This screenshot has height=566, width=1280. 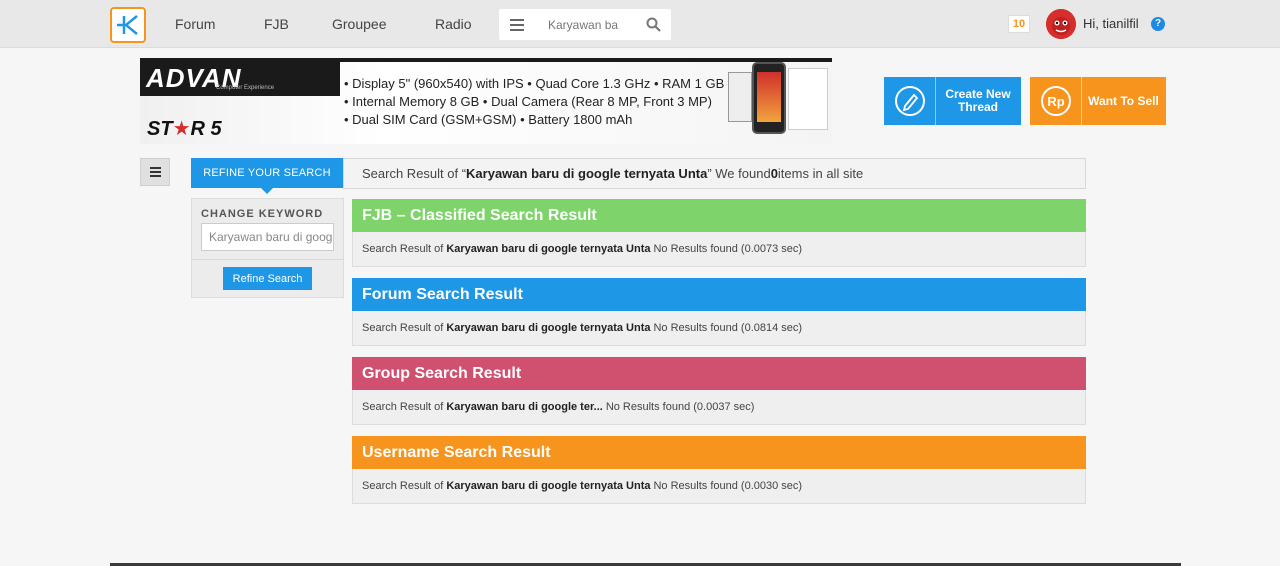 I want to click on create-thread-icon-wrap, so click(x=910, y=101).